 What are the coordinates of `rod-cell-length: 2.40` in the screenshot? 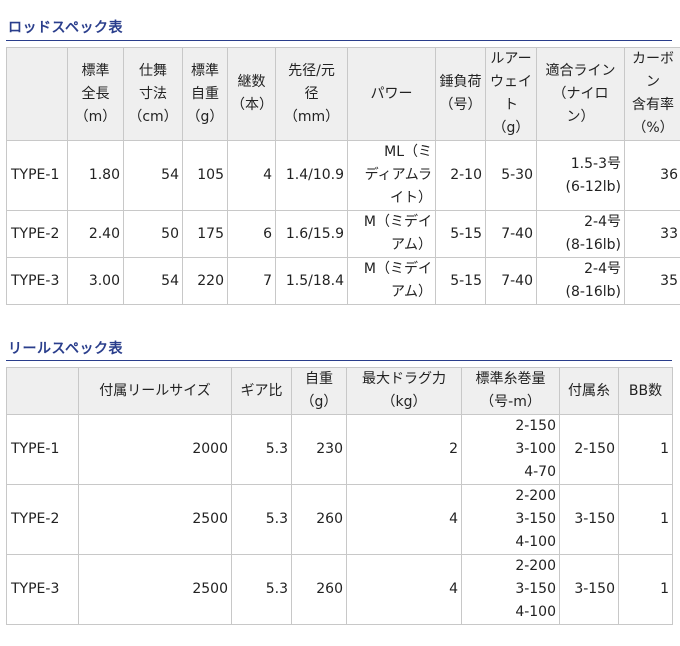 It's located at (95, 234).